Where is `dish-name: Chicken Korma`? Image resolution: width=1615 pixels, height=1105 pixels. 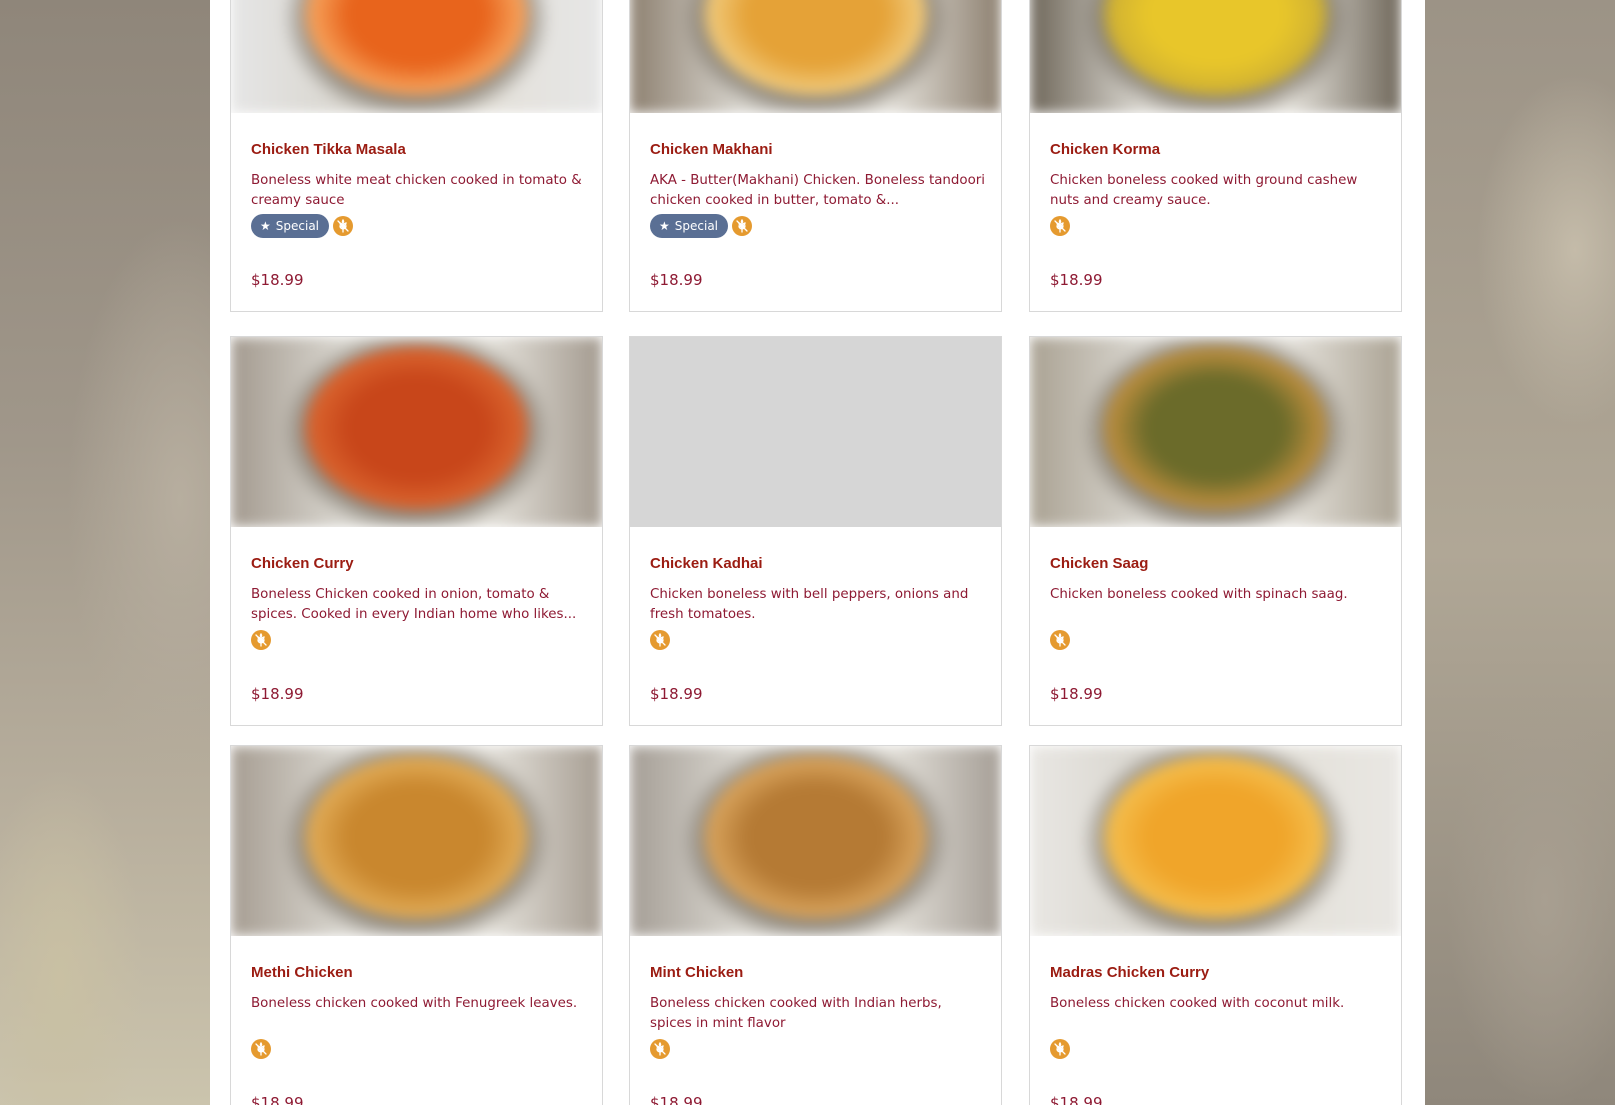 dish-name: Chicken Korma is located at coordinates (1105, 149).